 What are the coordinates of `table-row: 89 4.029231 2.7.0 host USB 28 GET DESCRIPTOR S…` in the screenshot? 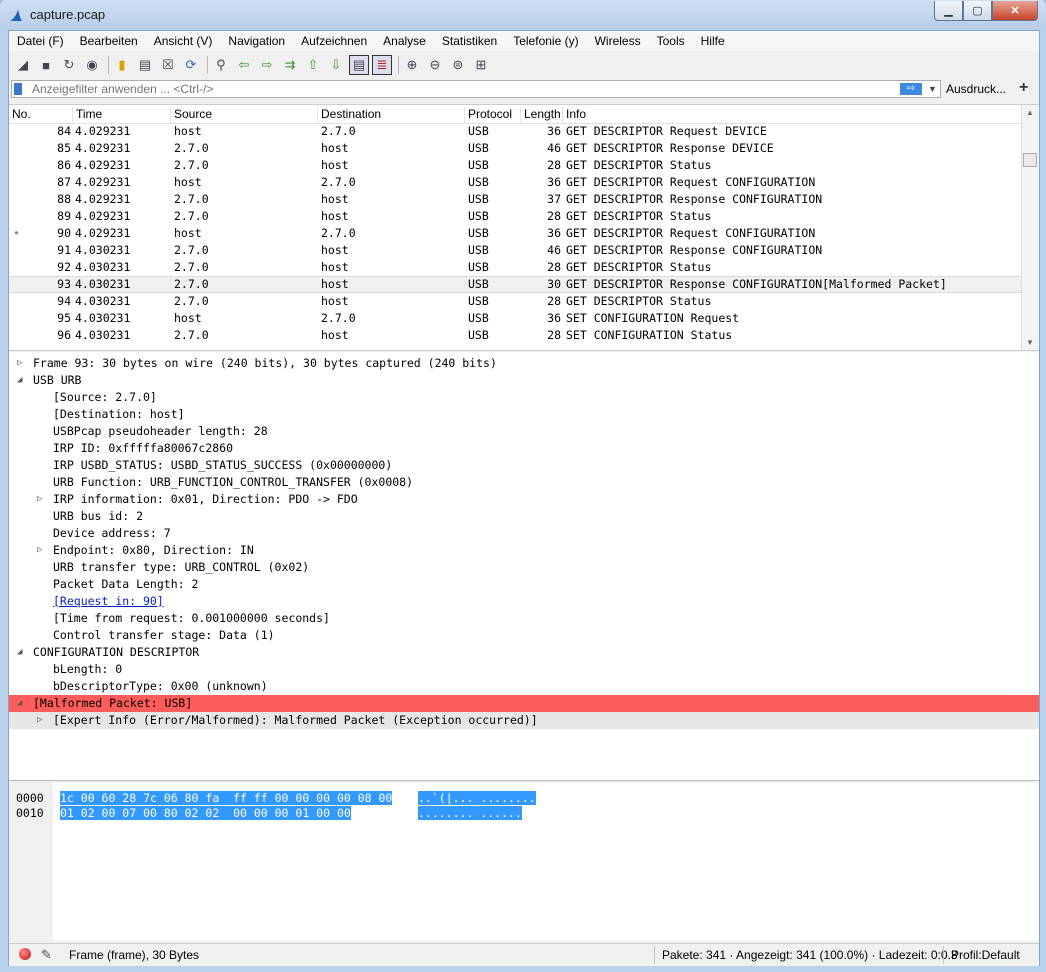 It's located at (515, 216).